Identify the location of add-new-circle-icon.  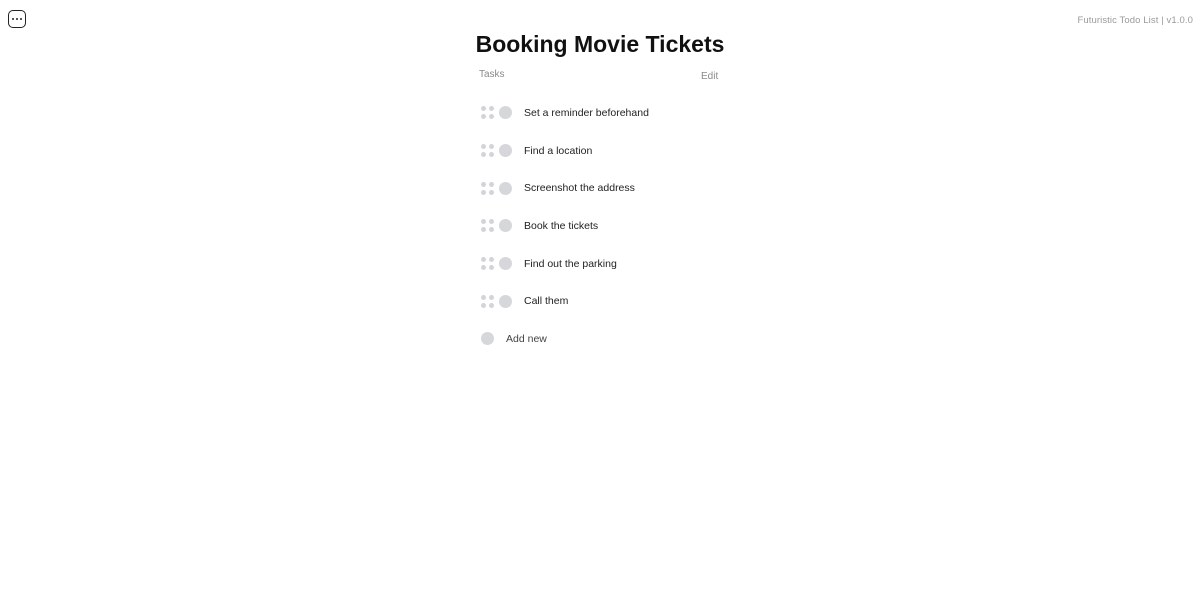
(487, 338).